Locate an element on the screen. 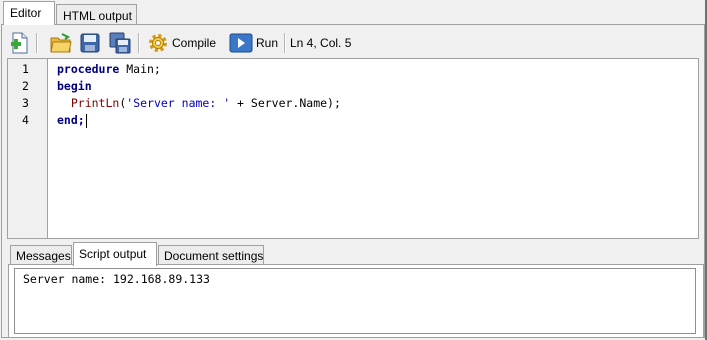 Image resolution: width=707 pixels, height=340 pixels. toolbar: Compile Run Ln 4, Col. 5 is located at coordinates (354, 43).